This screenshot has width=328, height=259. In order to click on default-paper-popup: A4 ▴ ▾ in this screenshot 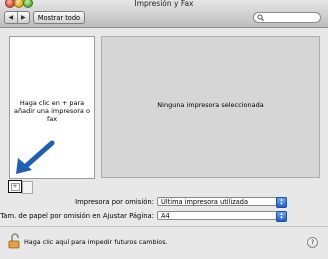, I will do `click(222, 216)`.